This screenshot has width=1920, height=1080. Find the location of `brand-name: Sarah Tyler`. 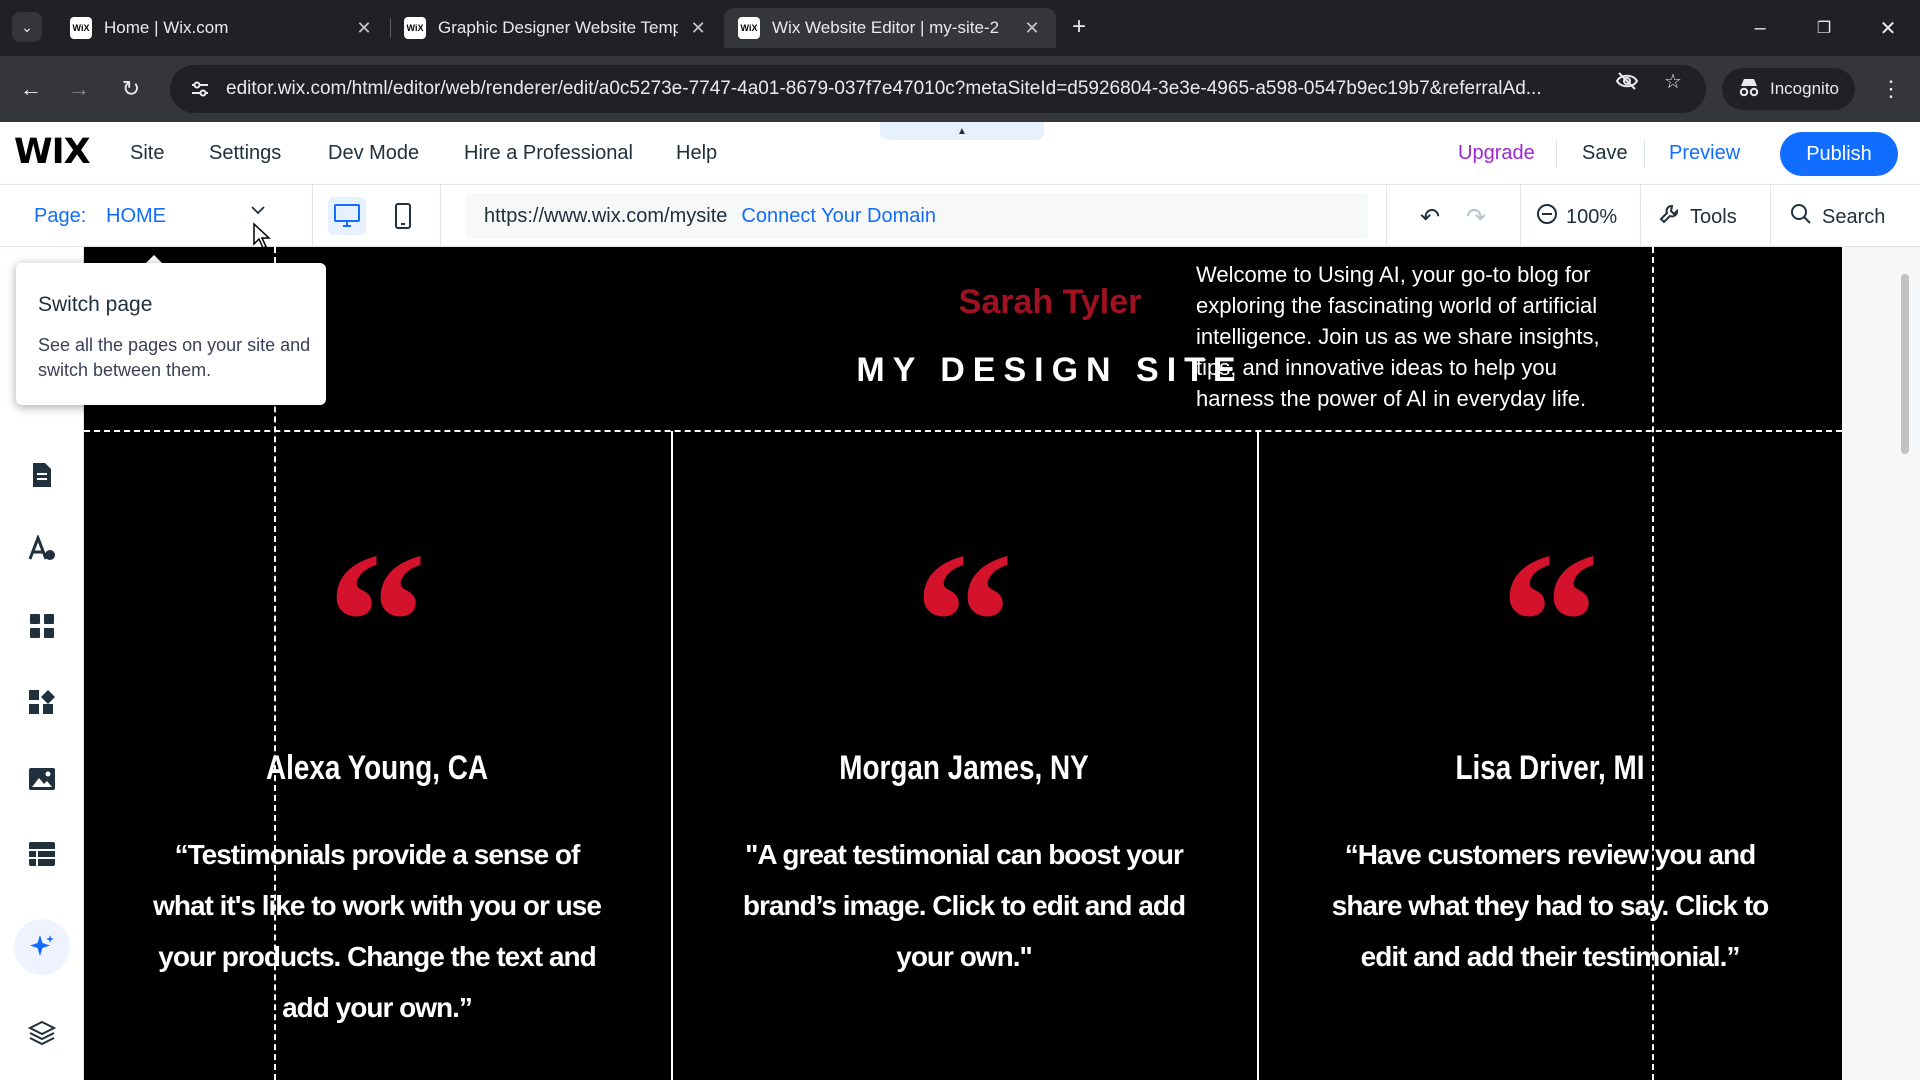

brand-name: Sarah Tyler is located at coordinates (1050, 302).